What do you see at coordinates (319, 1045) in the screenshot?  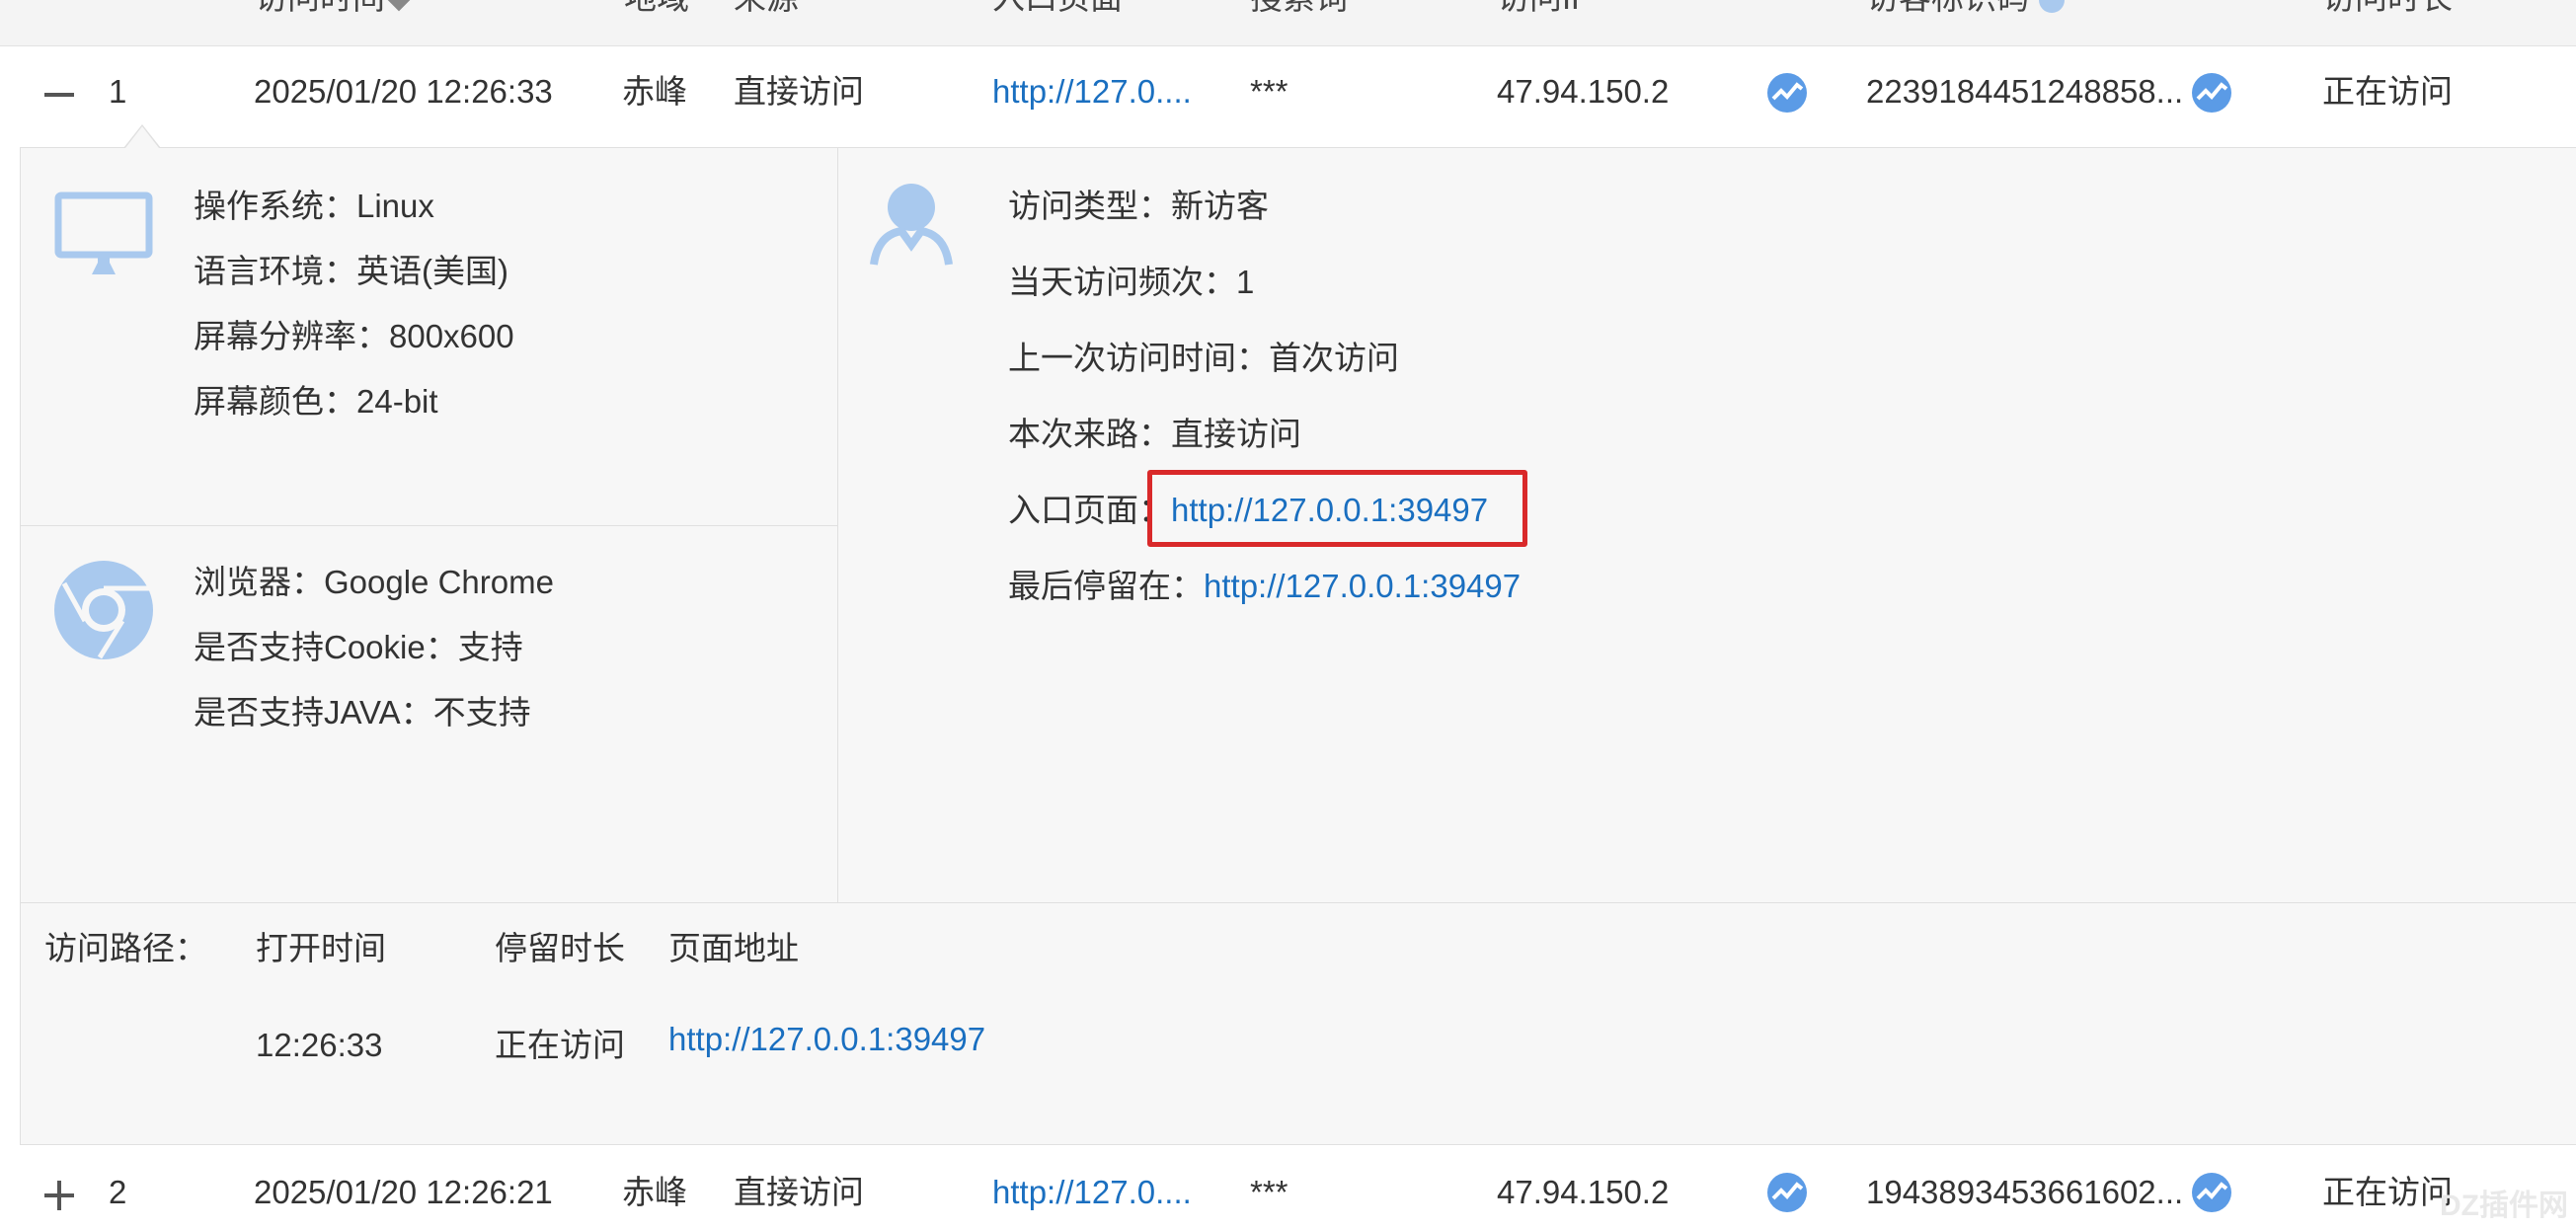 I see `path-open-time: 12:26:33` at bounding box center [319, 1045].